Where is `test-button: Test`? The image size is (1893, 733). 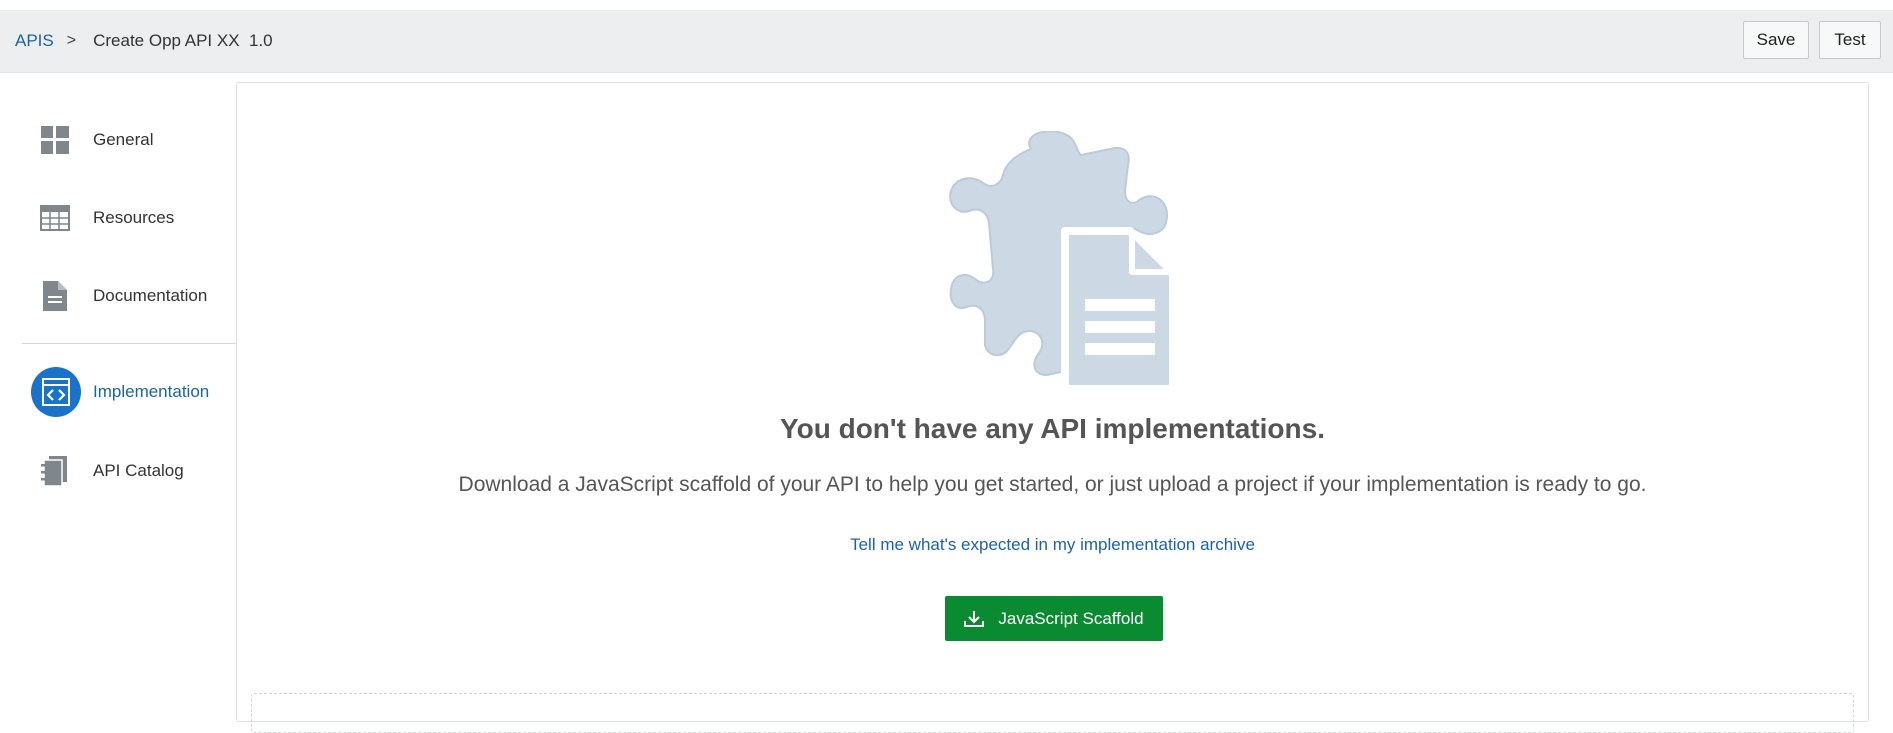 test-button: Test is located at coordinates (1850, 40).